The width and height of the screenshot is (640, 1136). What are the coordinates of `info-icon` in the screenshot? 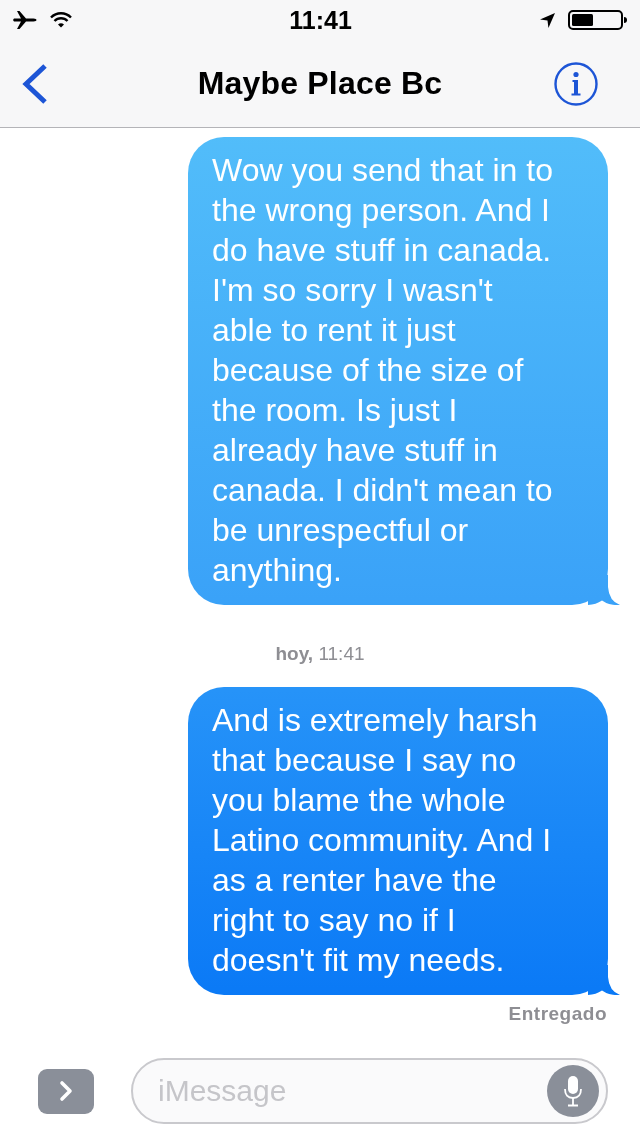 It's located at (576, 83).